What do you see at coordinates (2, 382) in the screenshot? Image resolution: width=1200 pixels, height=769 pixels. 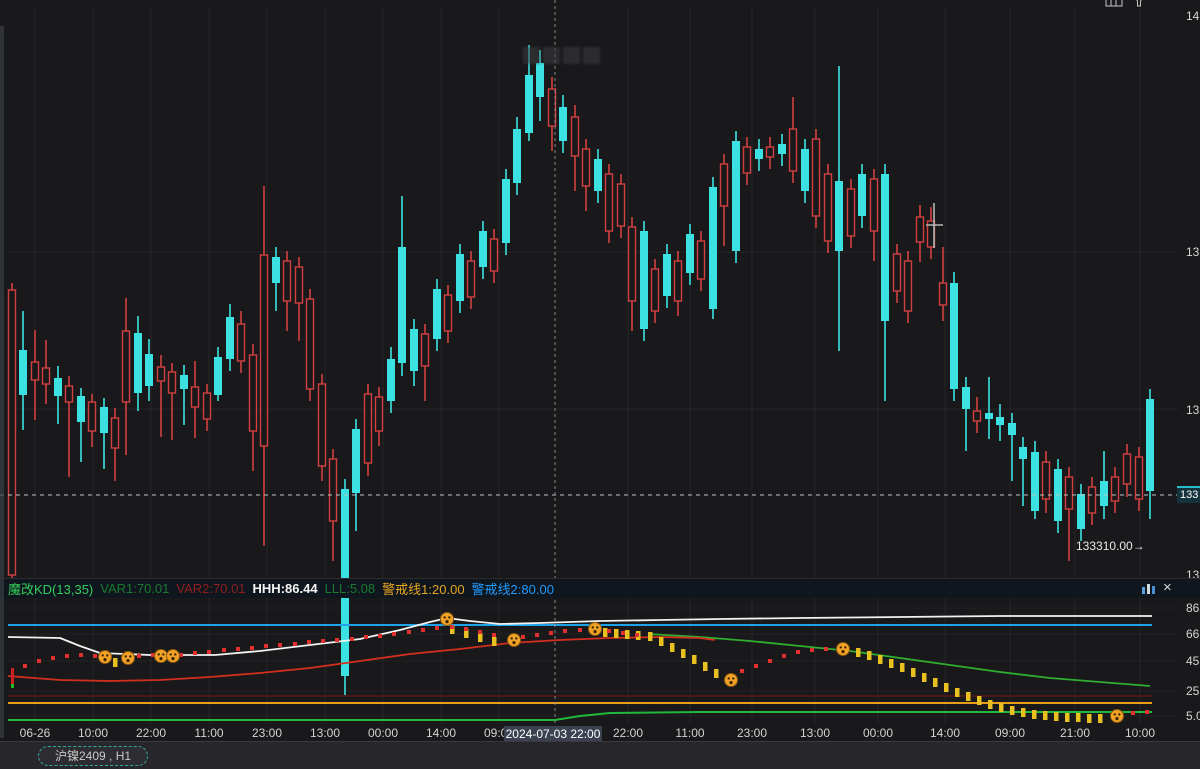 I see `left-gutter-handle` at bounding box center [2, 382].